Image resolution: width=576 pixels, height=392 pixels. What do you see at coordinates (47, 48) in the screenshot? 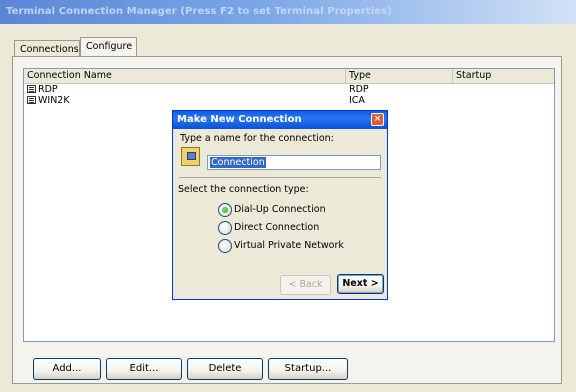
I see `tab-connections: Connections` at bounding box center [47, 48].